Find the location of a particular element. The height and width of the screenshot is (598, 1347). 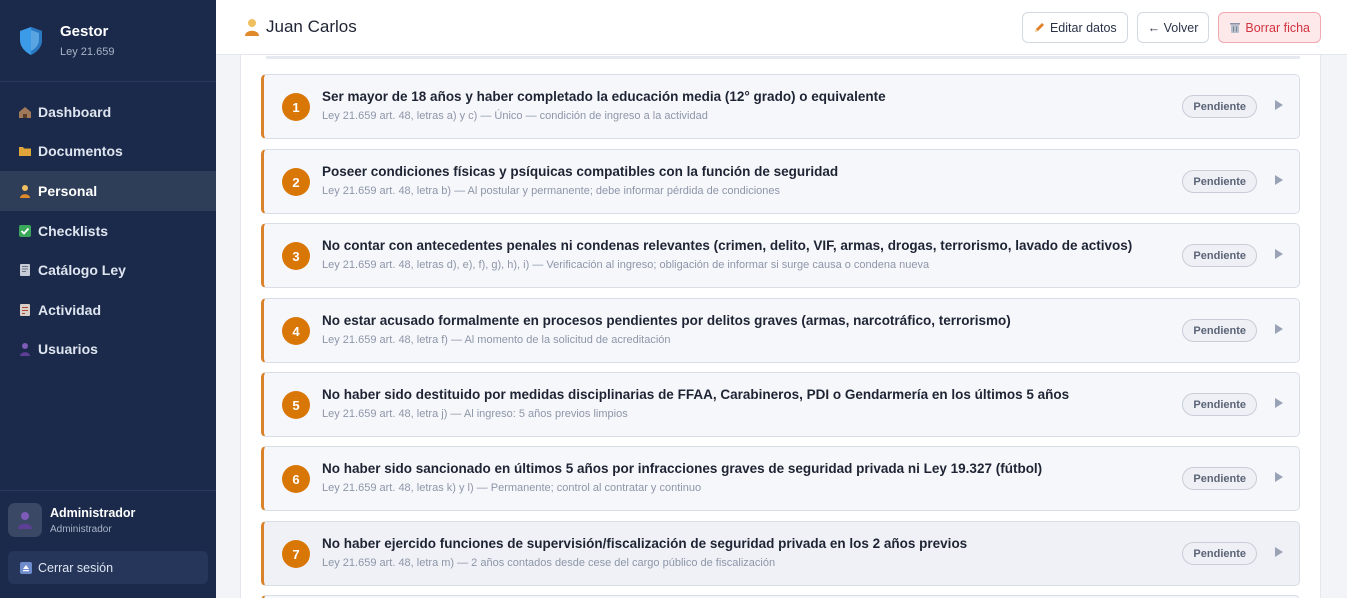

logout-icon is located at coordinates (26, 567).